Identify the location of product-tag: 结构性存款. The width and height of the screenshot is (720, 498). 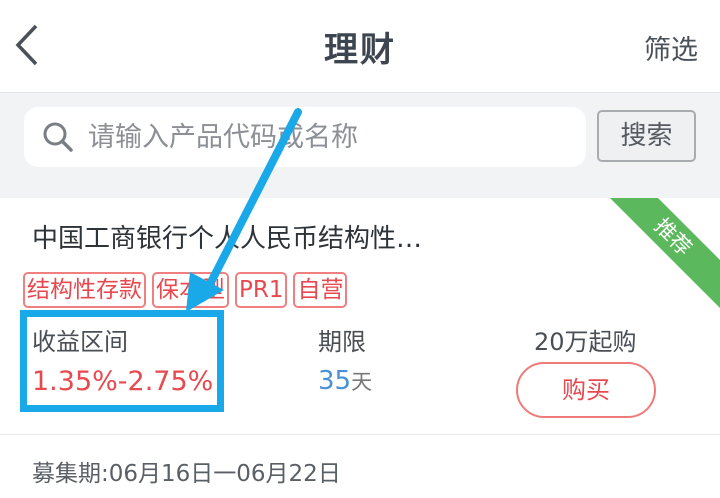
(84, 290).